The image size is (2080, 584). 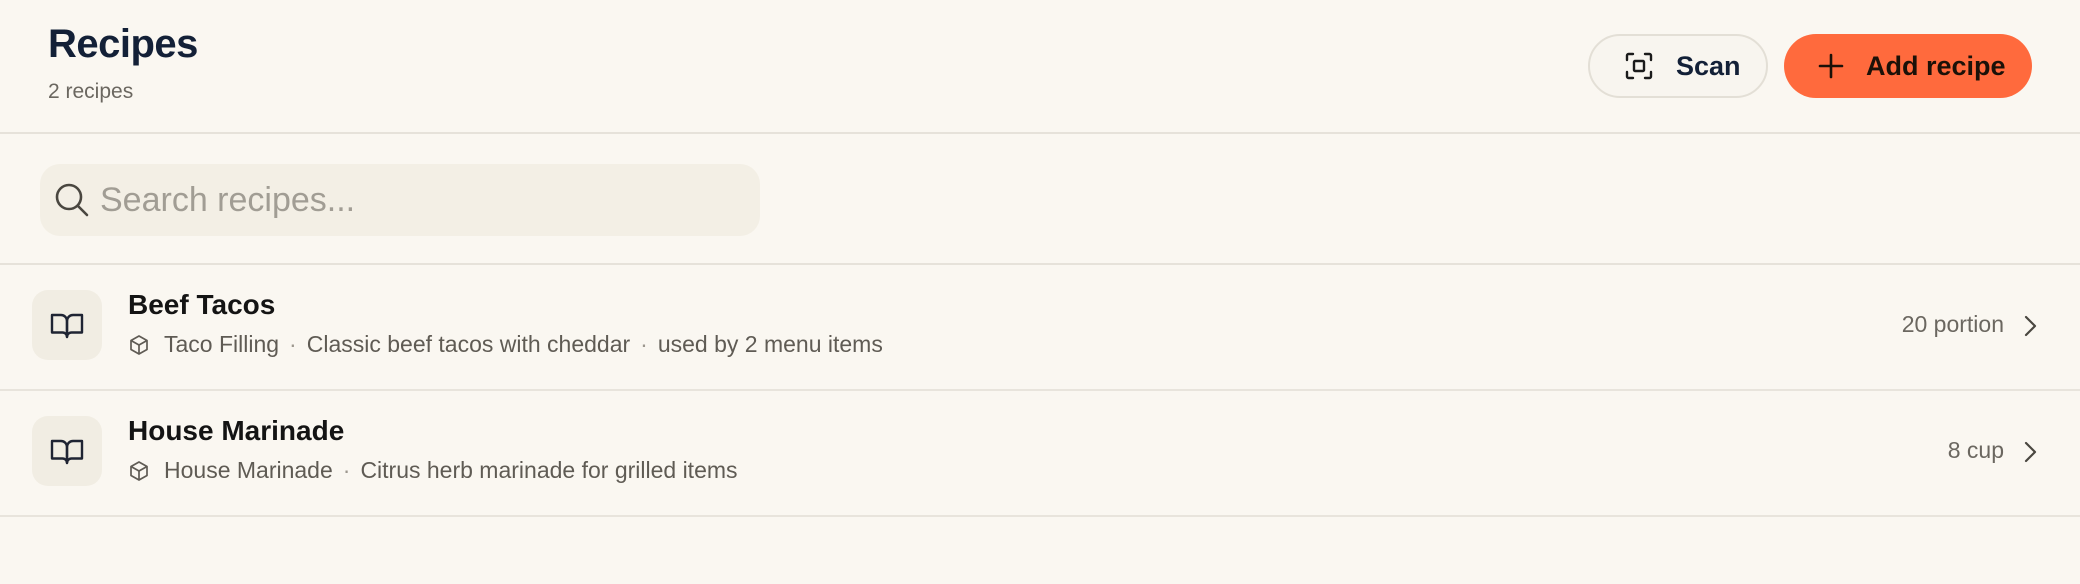 I want to click on recipe-component: House Marinade, so click(x=248, y=470).